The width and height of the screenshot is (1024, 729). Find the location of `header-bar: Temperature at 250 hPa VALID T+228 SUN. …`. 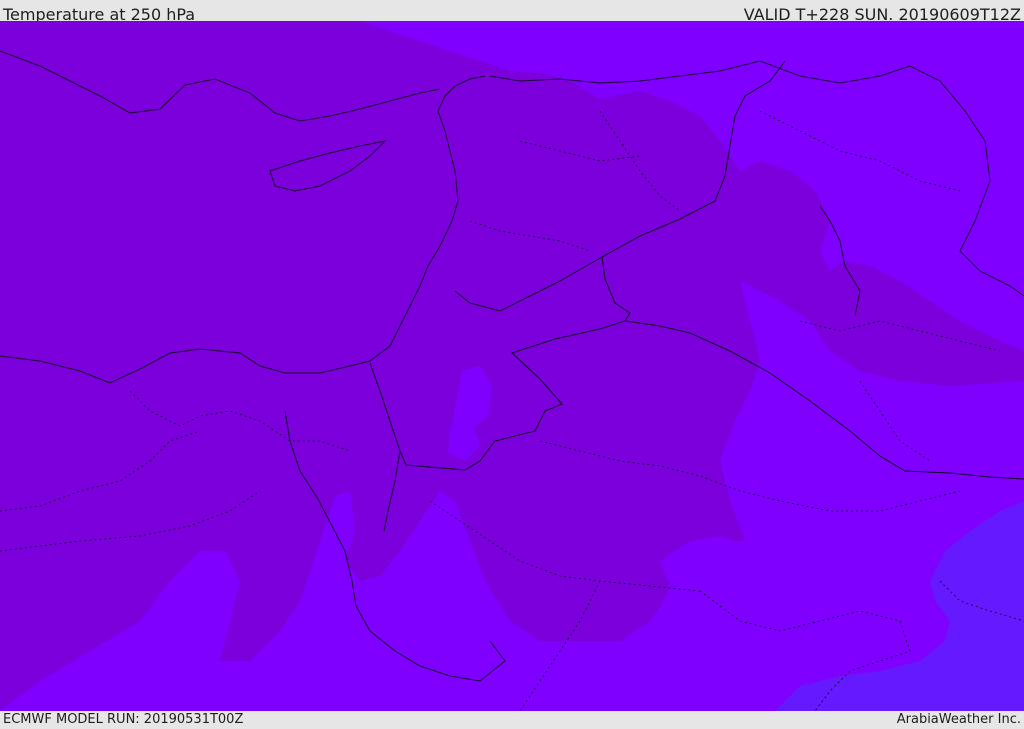

header-bar: Temperature at 250 hPa VALID T+228 SUN. … is located at coordinates (512, 12).